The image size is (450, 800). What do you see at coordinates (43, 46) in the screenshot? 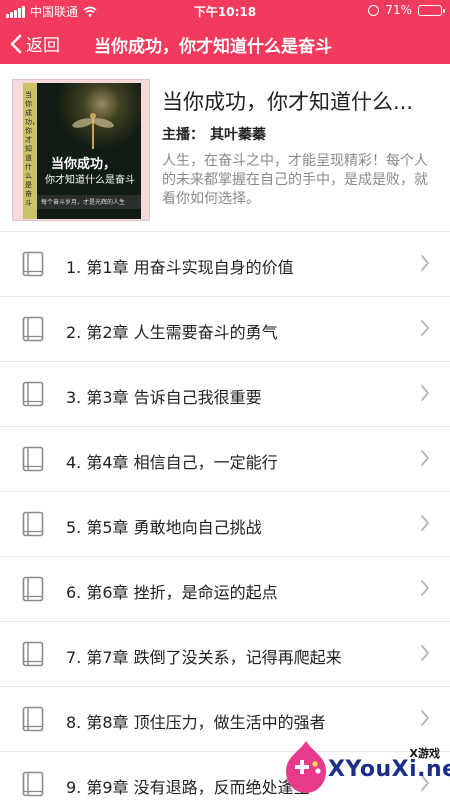
I see `back-label: 返回` at bounding box center [43, 46].